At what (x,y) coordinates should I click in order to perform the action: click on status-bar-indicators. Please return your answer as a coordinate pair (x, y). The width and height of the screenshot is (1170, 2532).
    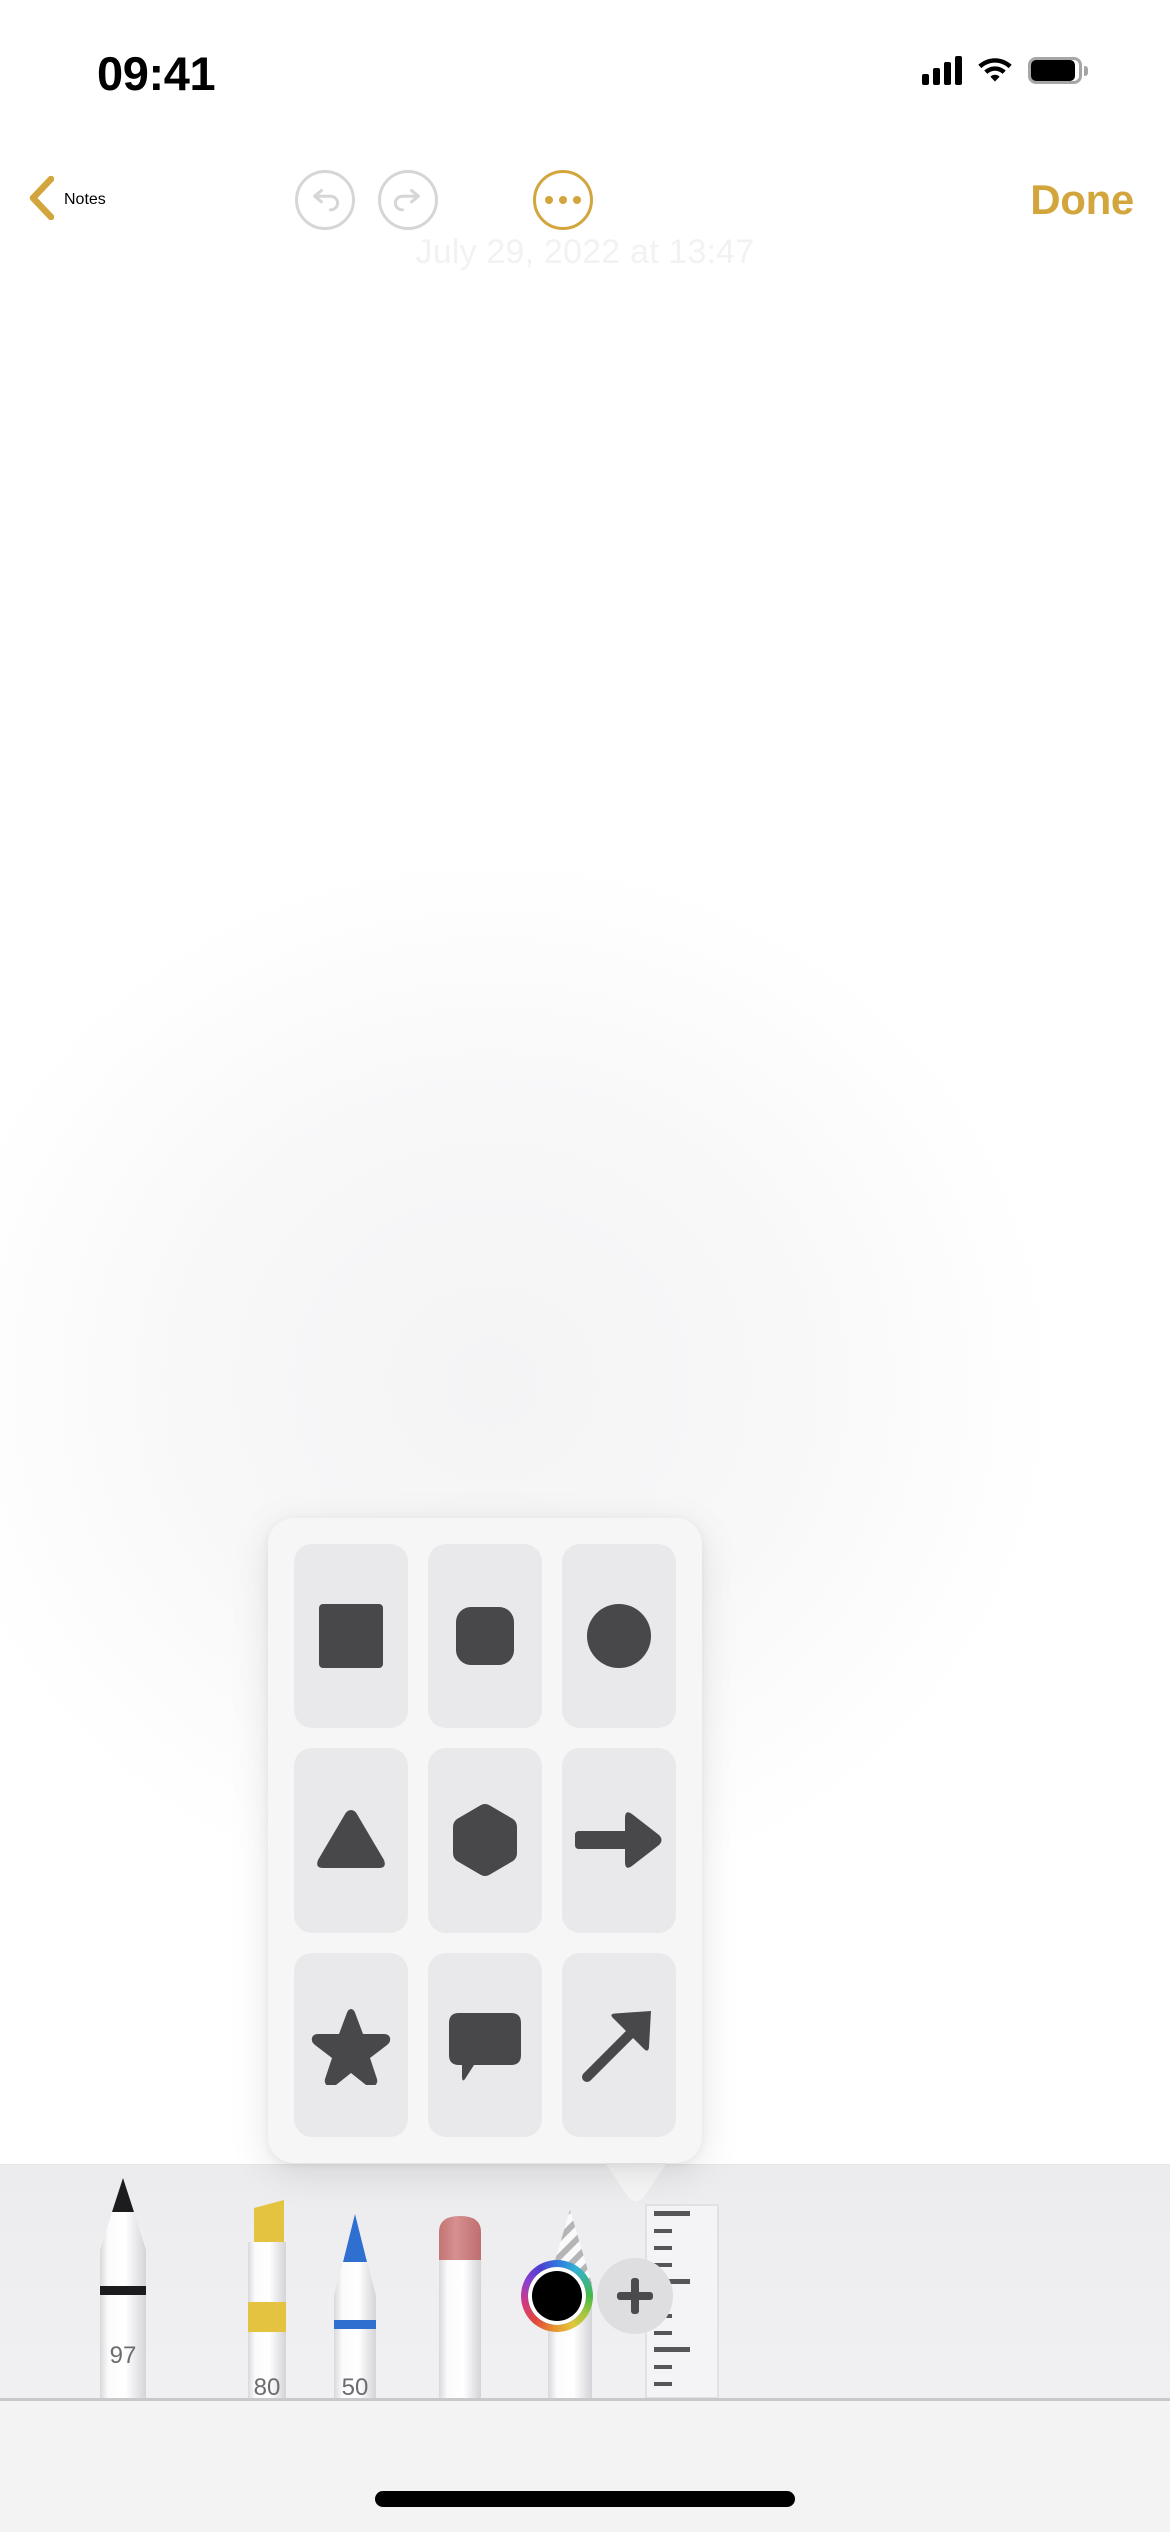
    Looking at the image, I should click on (1005, 70).